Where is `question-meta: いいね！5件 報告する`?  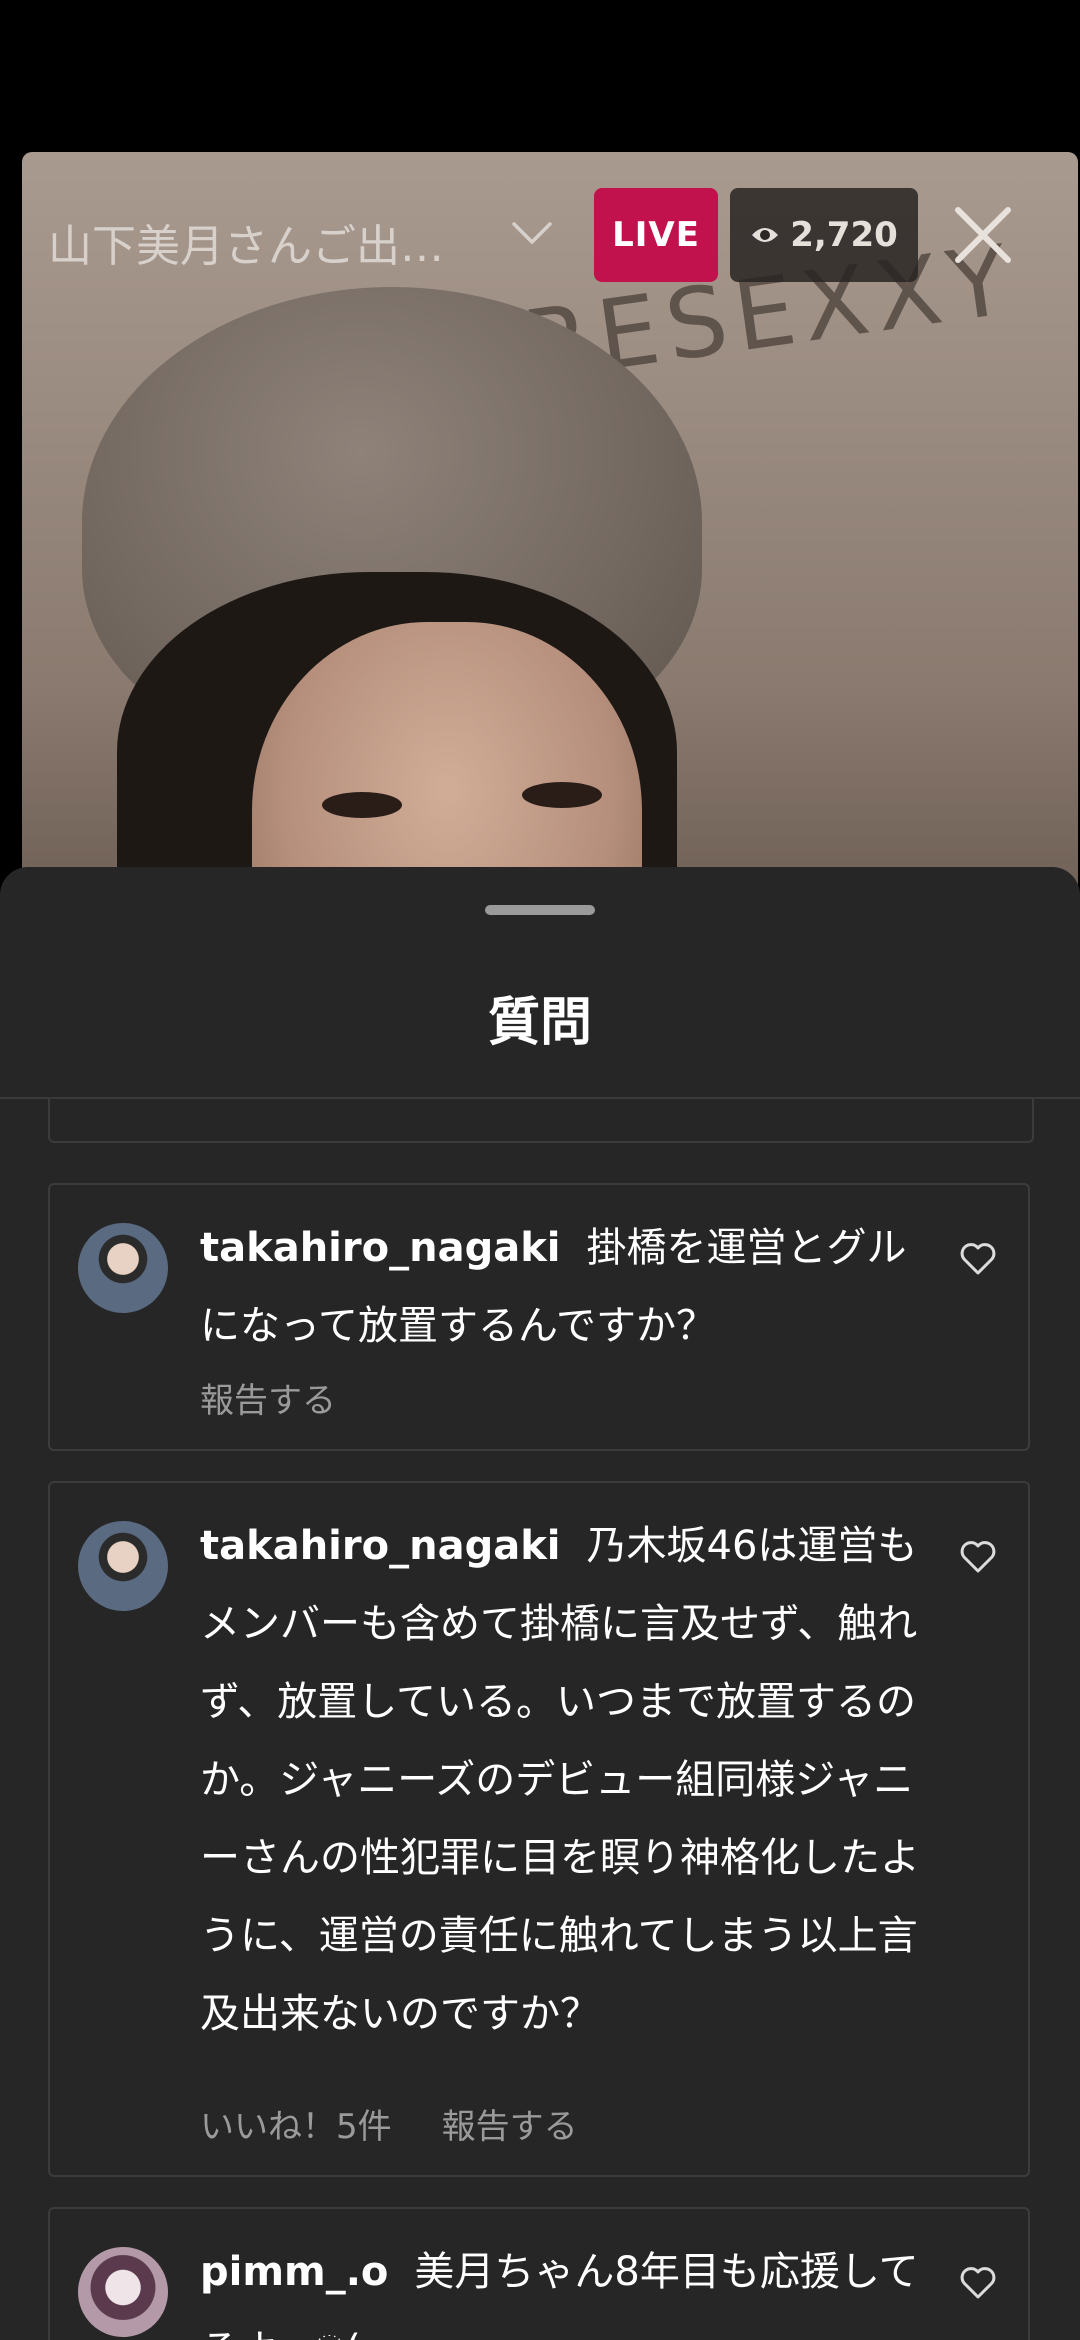 question-meta: いいね！5件 報告する is located at coordinates (389, 2123).